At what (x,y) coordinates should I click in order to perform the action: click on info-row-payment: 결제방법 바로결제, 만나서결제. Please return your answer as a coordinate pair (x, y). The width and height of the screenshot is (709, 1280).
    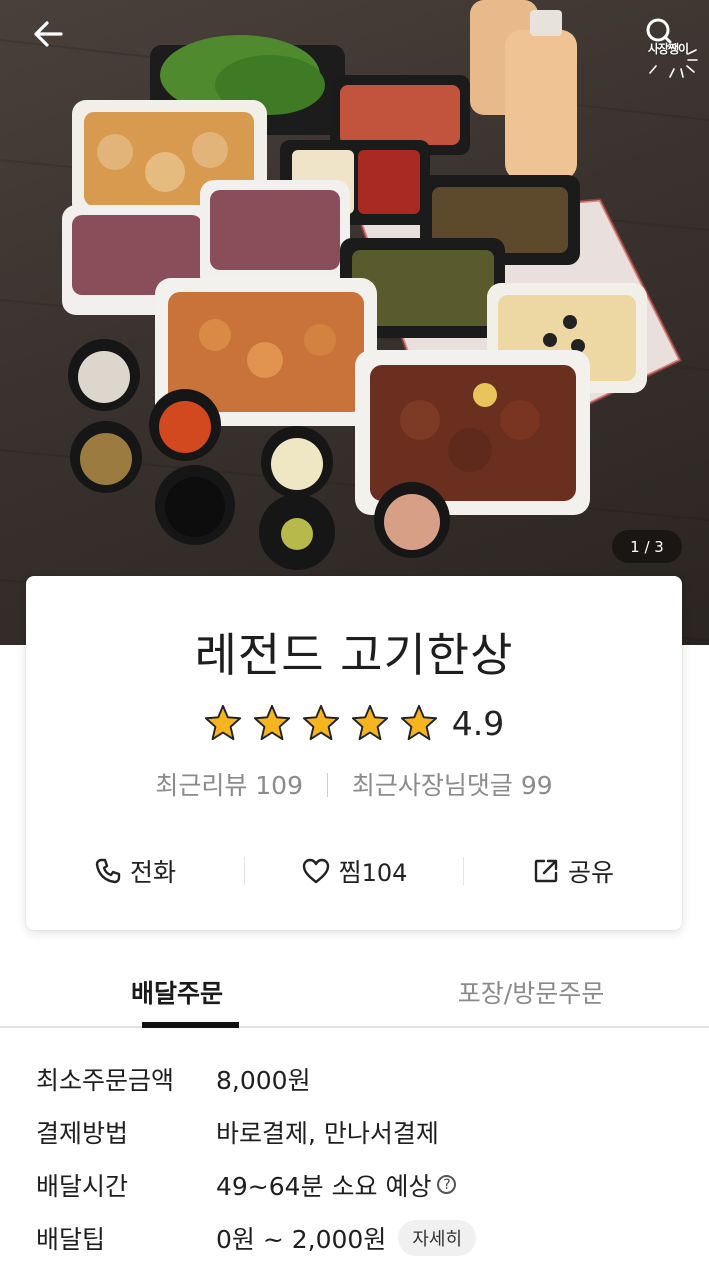
    Looking at the image, I should click on (356, 1131).